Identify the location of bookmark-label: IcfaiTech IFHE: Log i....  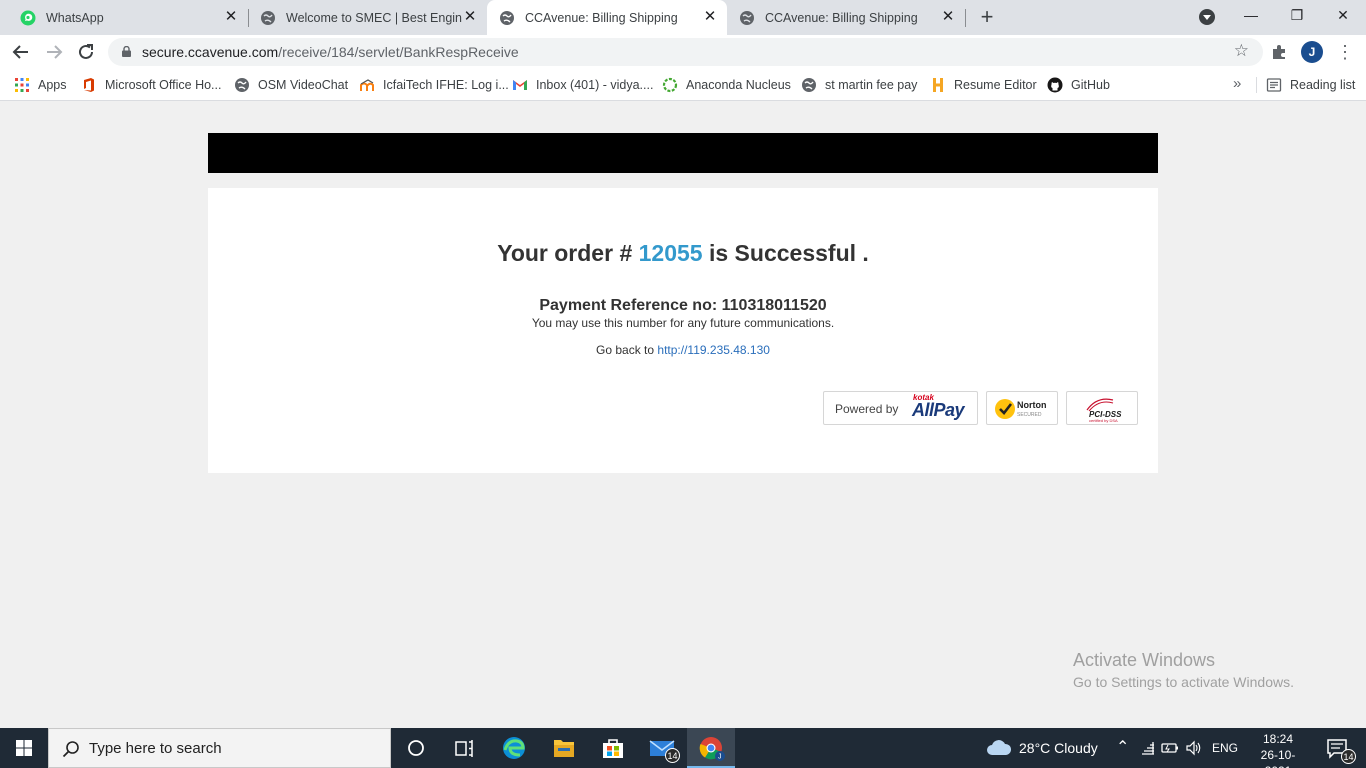
(446, 85).